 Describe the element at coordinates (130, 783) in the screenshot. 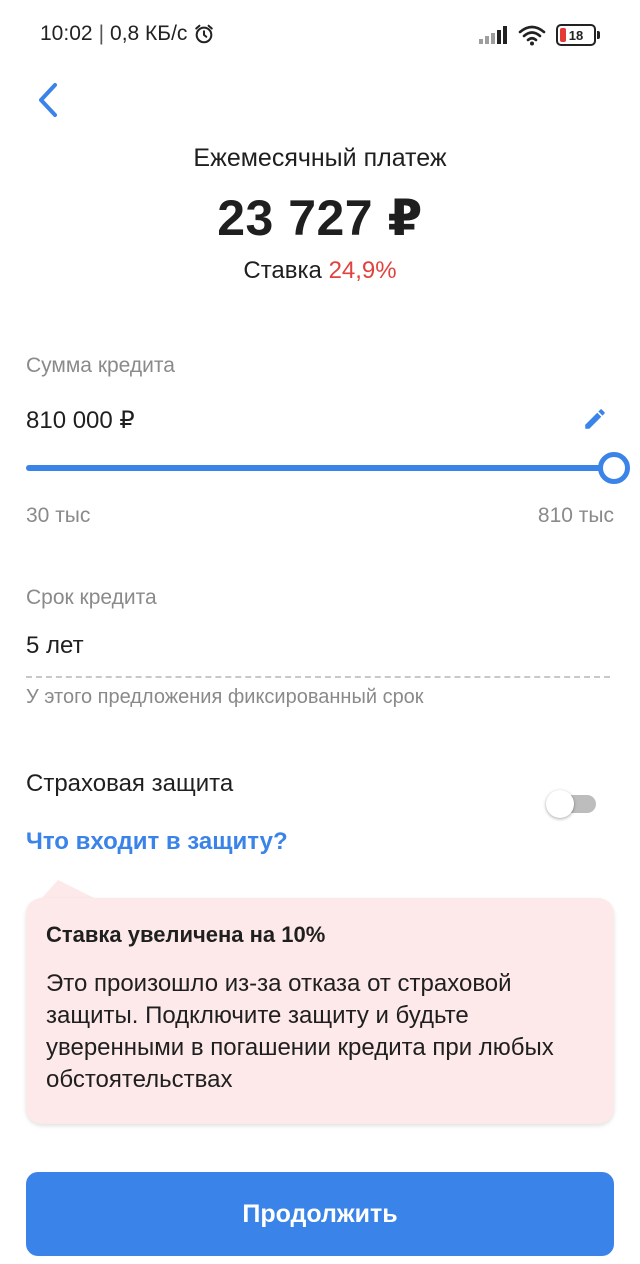

I see `insurance-label: Страховая защита` at that location.